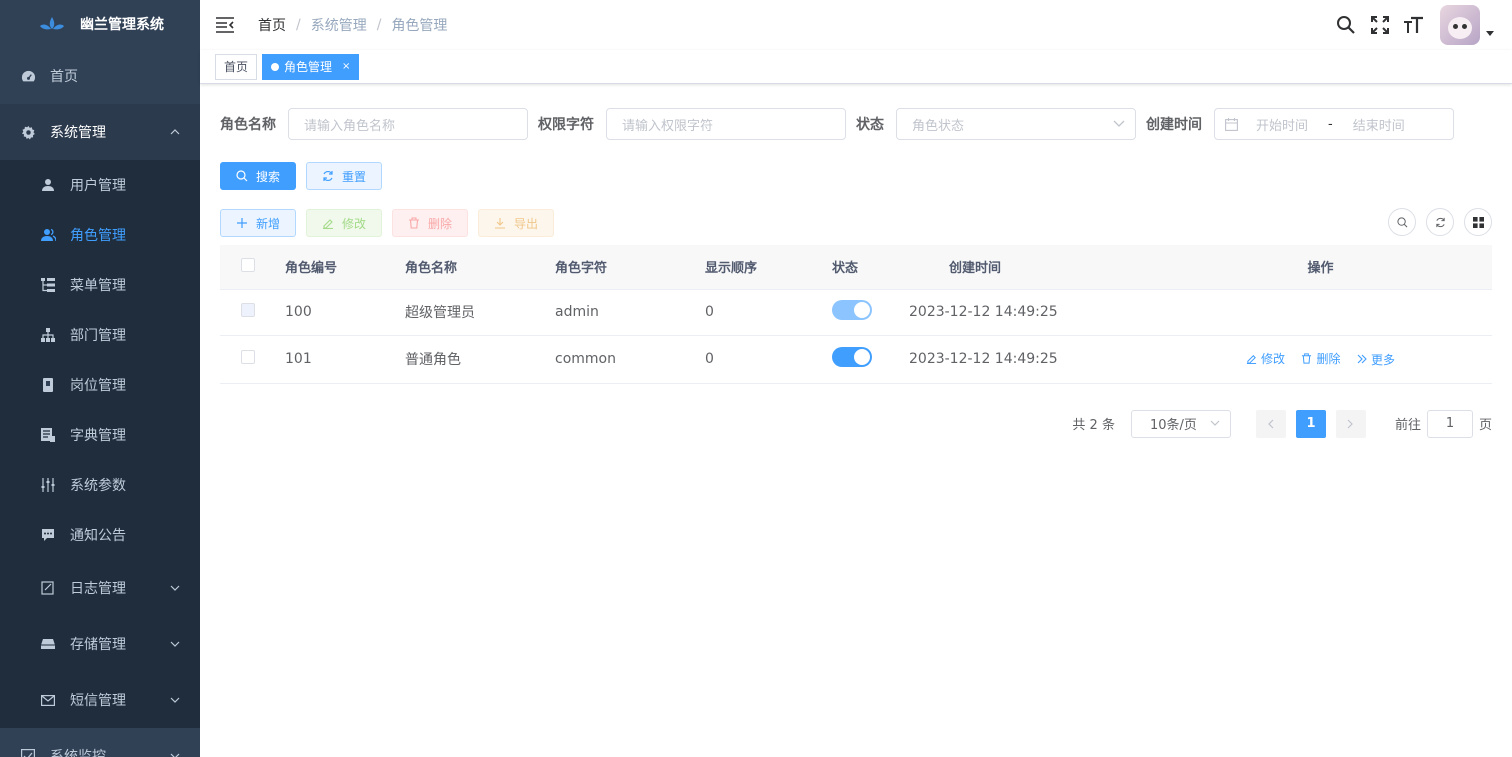 This screenshot has width=1512, height=757. What do you see at coordinates (328, 224) in the screenshot?
I see `edit-icon` at bounding box center [328, 224].